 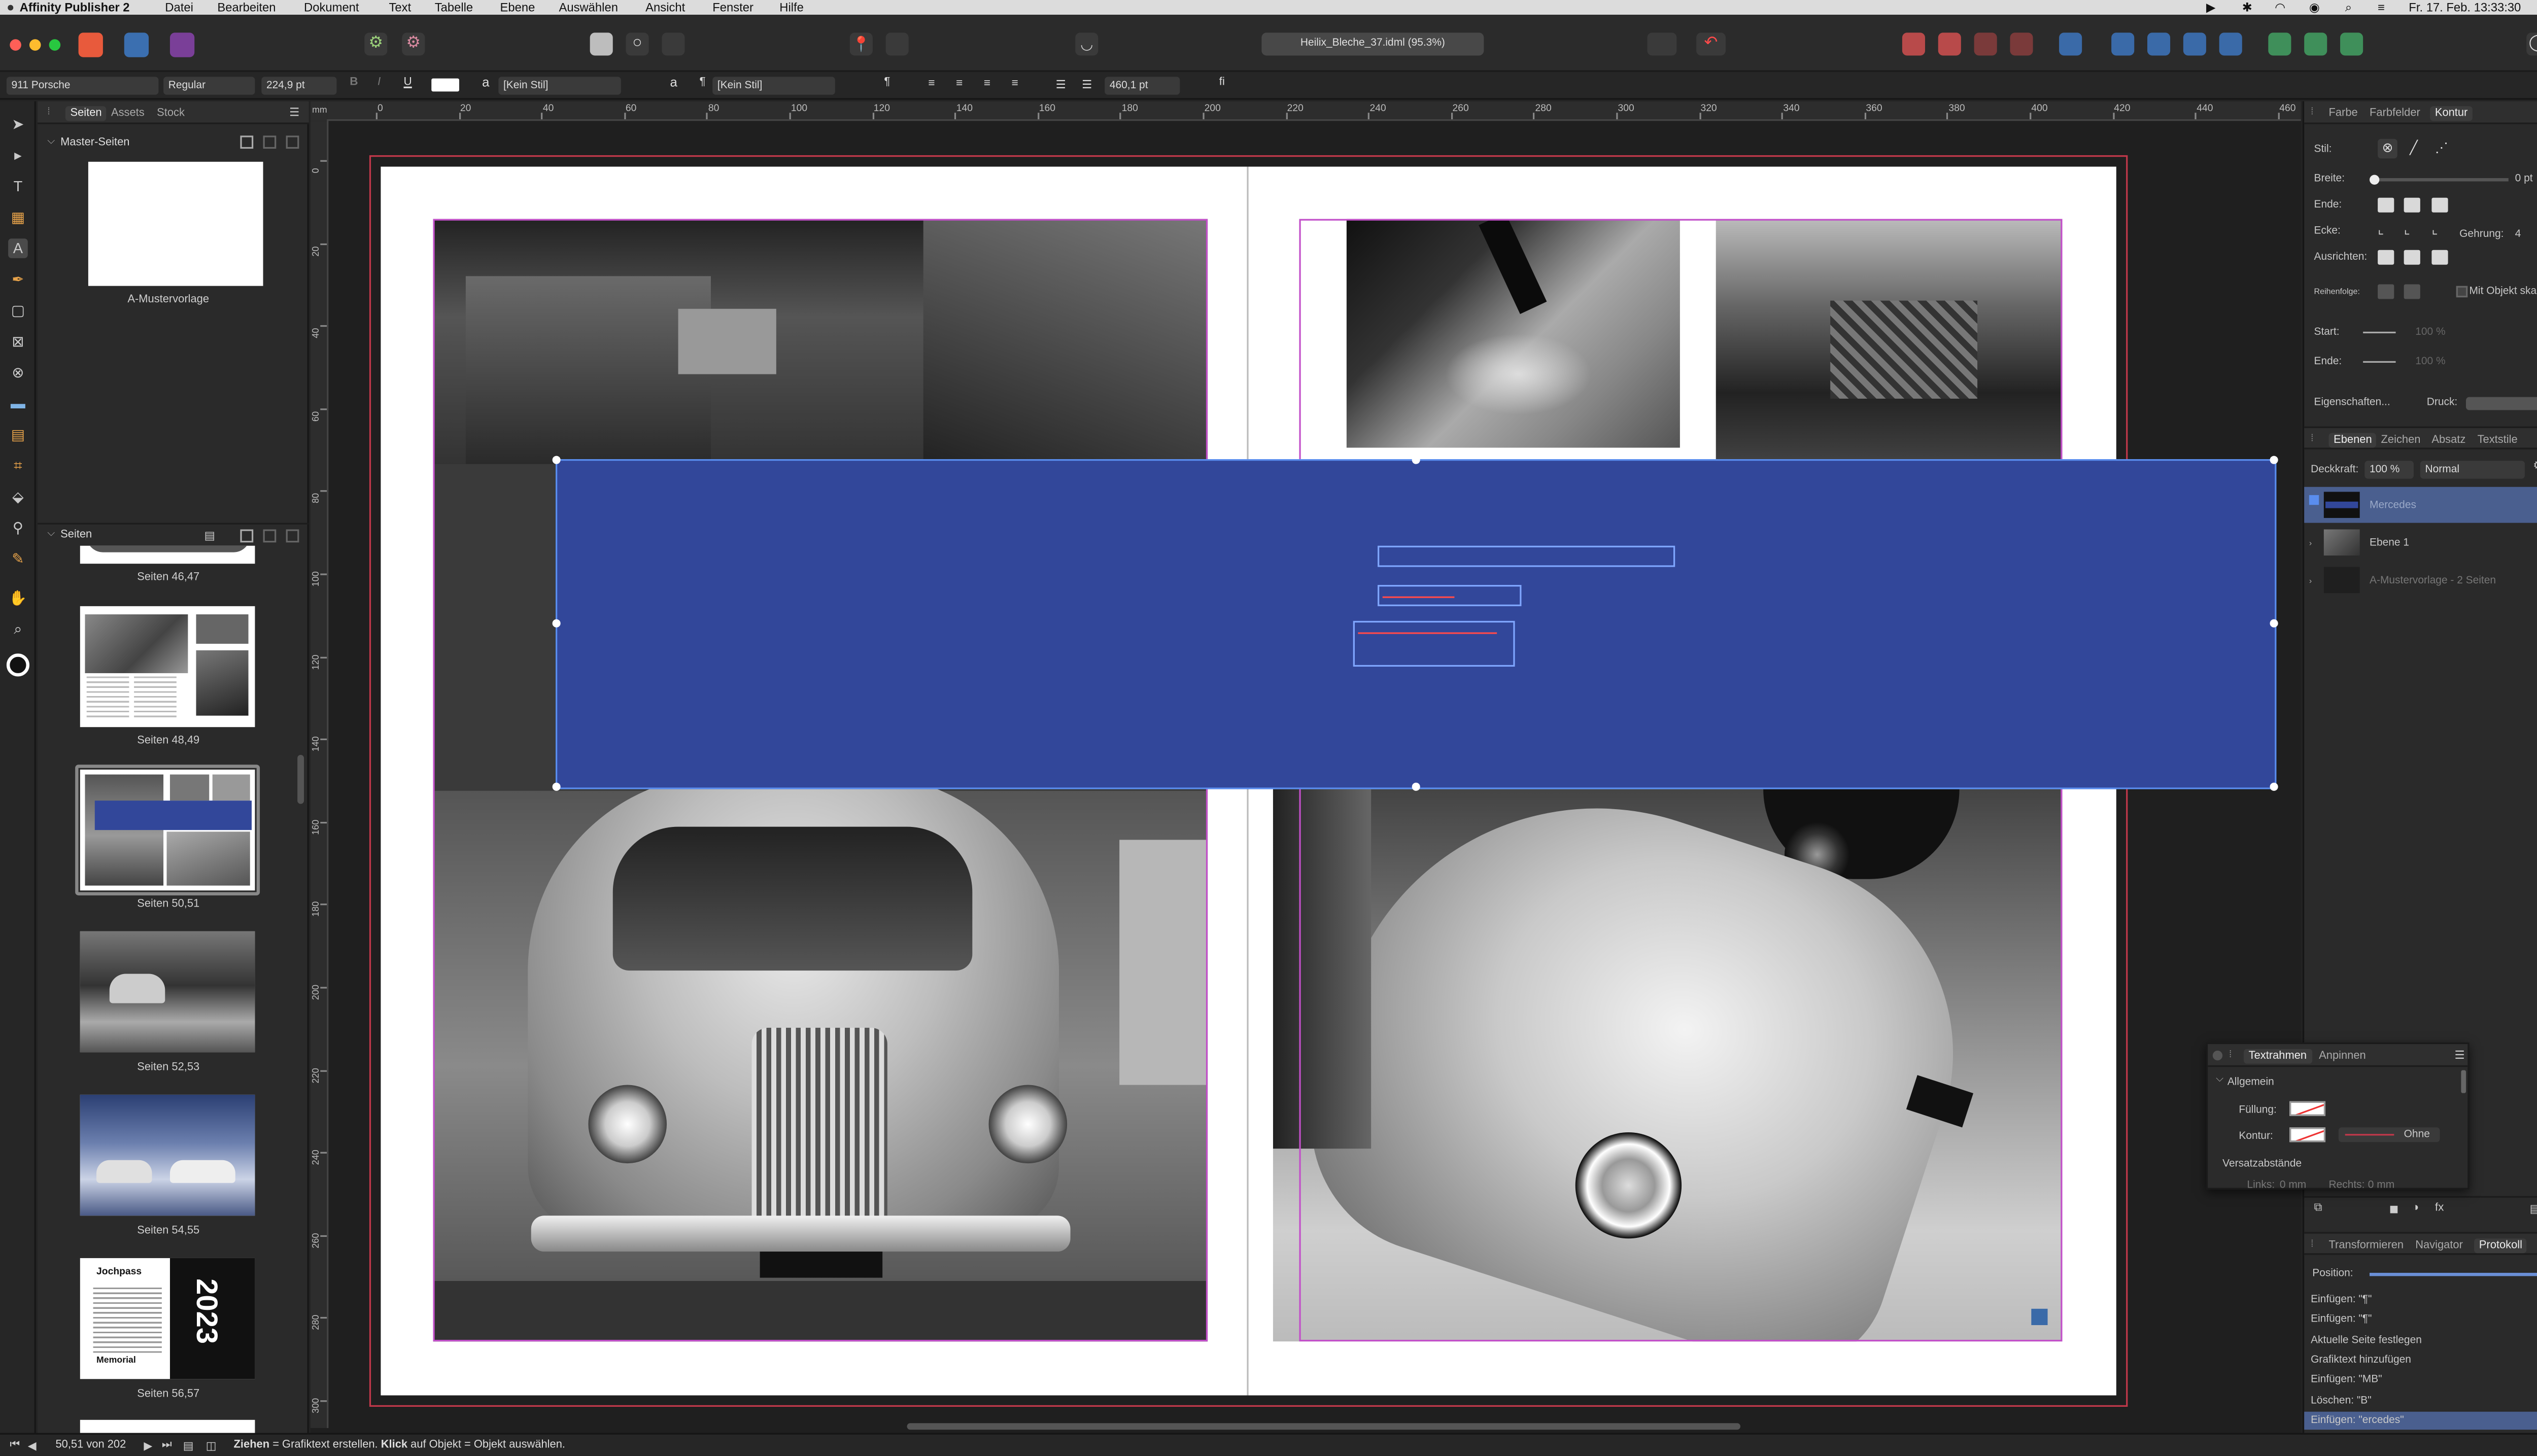 What do you see at coordinates (2433, 581) in the screenshot?
I see `layer-name-master: A-Mustervorlage - 2 Seiten` at bounding box center [2433, 581].